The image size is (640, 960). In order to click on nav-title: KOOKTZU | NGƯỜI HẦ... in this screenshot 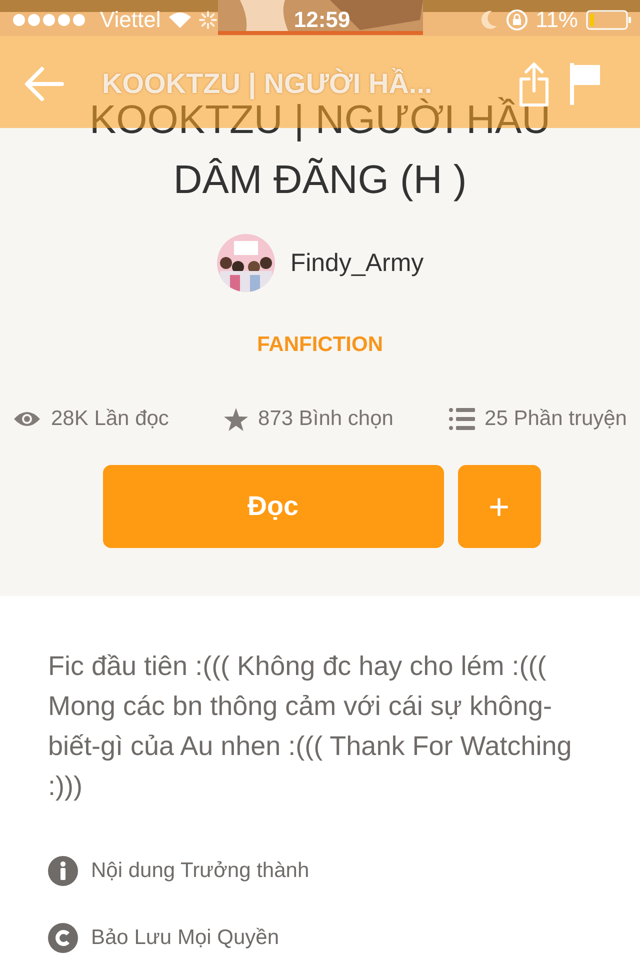, I will do `click(267, 84)`.